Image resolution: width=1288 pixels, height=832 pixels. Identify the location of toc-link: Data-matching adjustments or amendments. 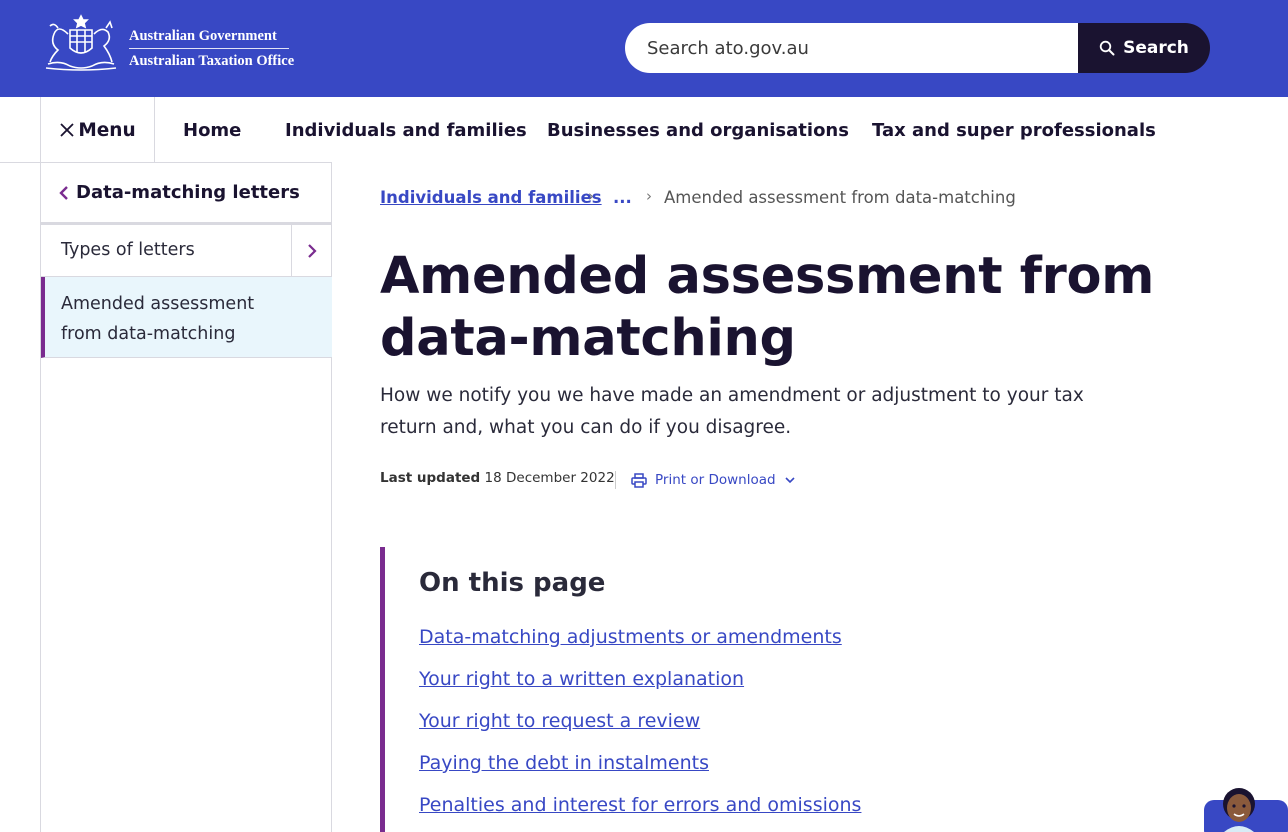
(630, 637).